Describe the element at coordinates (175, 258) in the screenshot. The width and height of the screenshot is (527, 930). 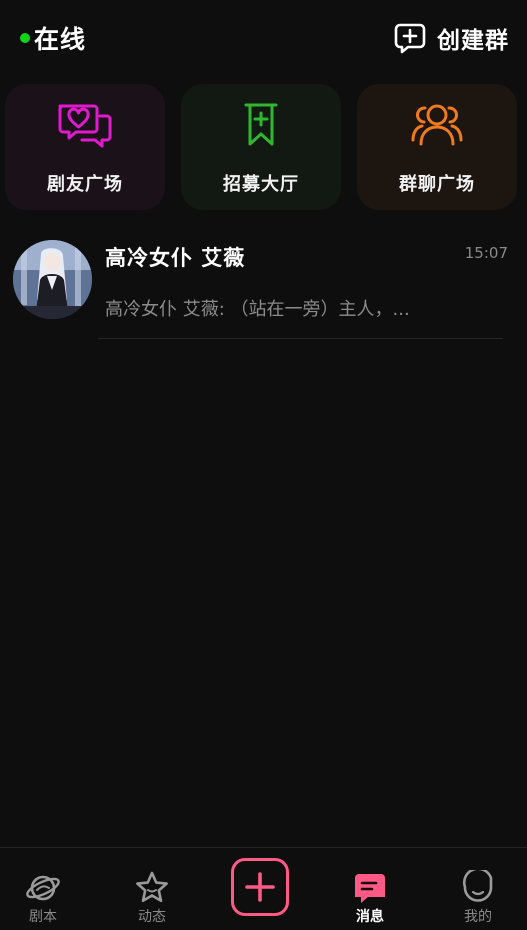
I see `chat-name: 高冷女仆 艾薇` at that location.